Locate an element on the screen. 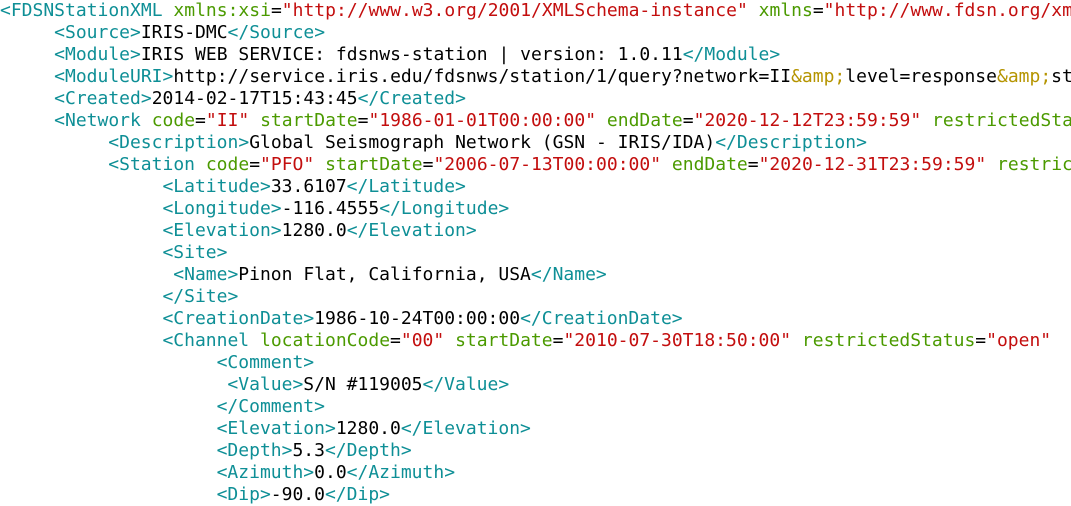 This screenshot has height=506, width=1071. xml-attribute-value: "http://www.fdsn.org/xml/station/1" is located at coordinates (947, 10).